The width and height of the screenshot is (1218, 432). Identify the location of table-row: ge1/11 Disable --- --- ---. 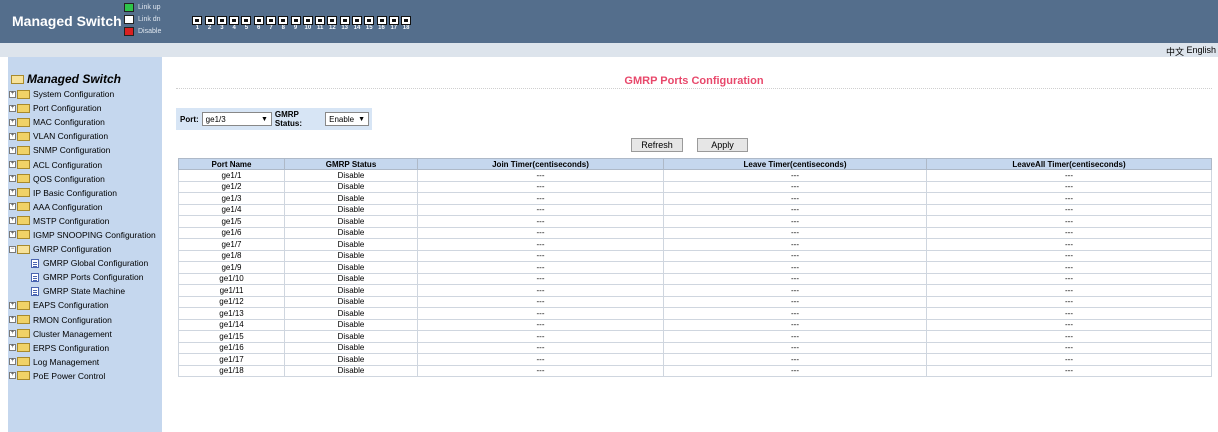
(695, 290).